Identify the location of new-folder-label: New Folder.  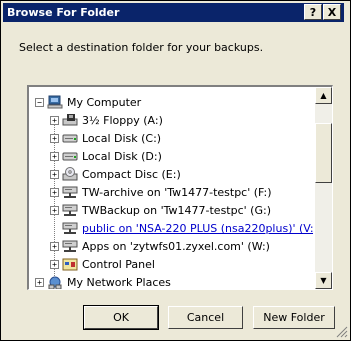
(294, 317).